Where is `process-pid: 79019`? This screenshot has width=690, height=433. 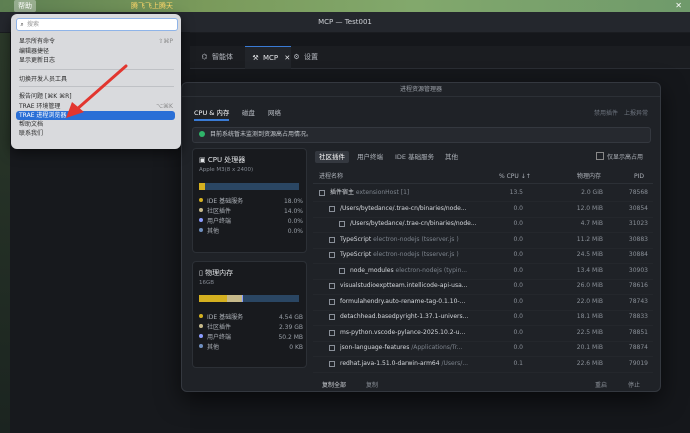
process-pid: 79019 is located at coordinates (638, 363).